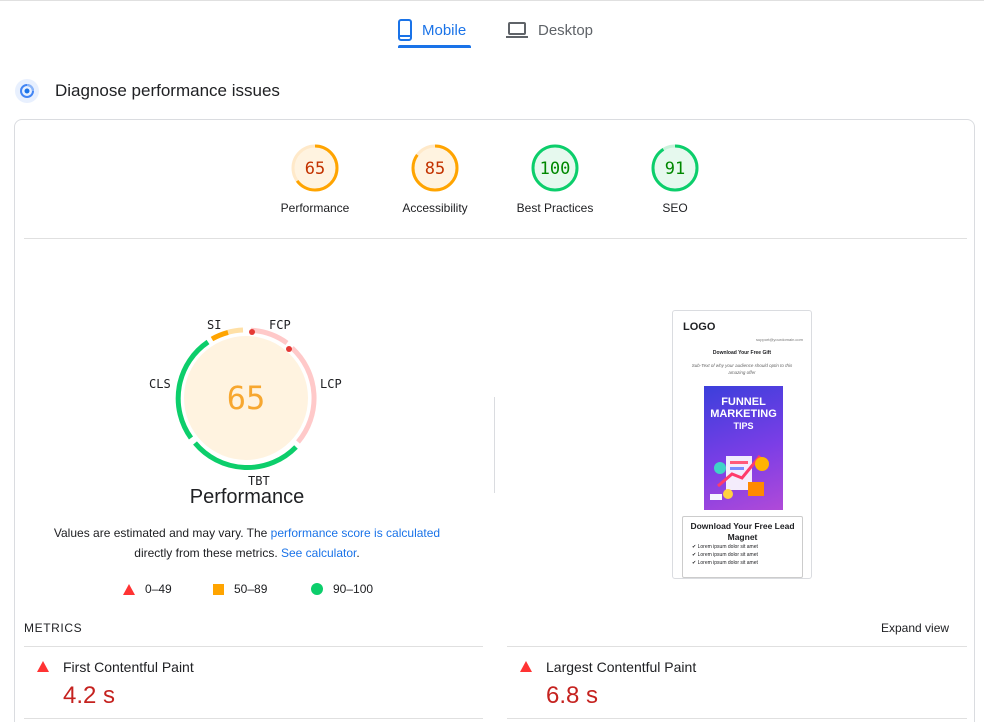 This screenshot has width=984, height=722. I want to click on diagnose-icon, so click(27, 91).